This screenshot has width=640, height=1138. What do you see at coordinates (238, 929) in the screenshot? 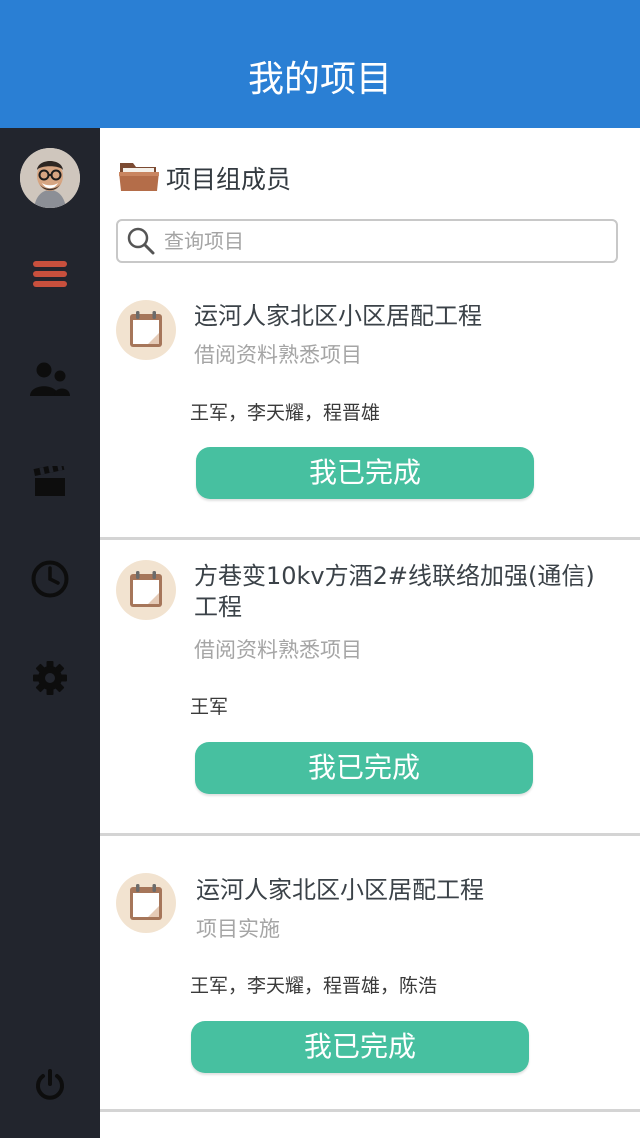
I see `project-stage: 项目实施` at bounding box center [238, 929].